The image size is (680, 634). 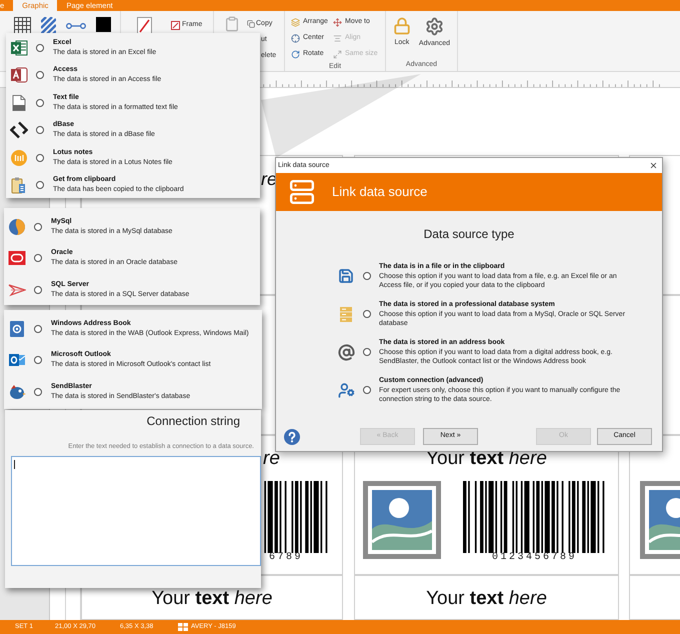 I want to click on connection-string-field, so click(x=136, y=511).